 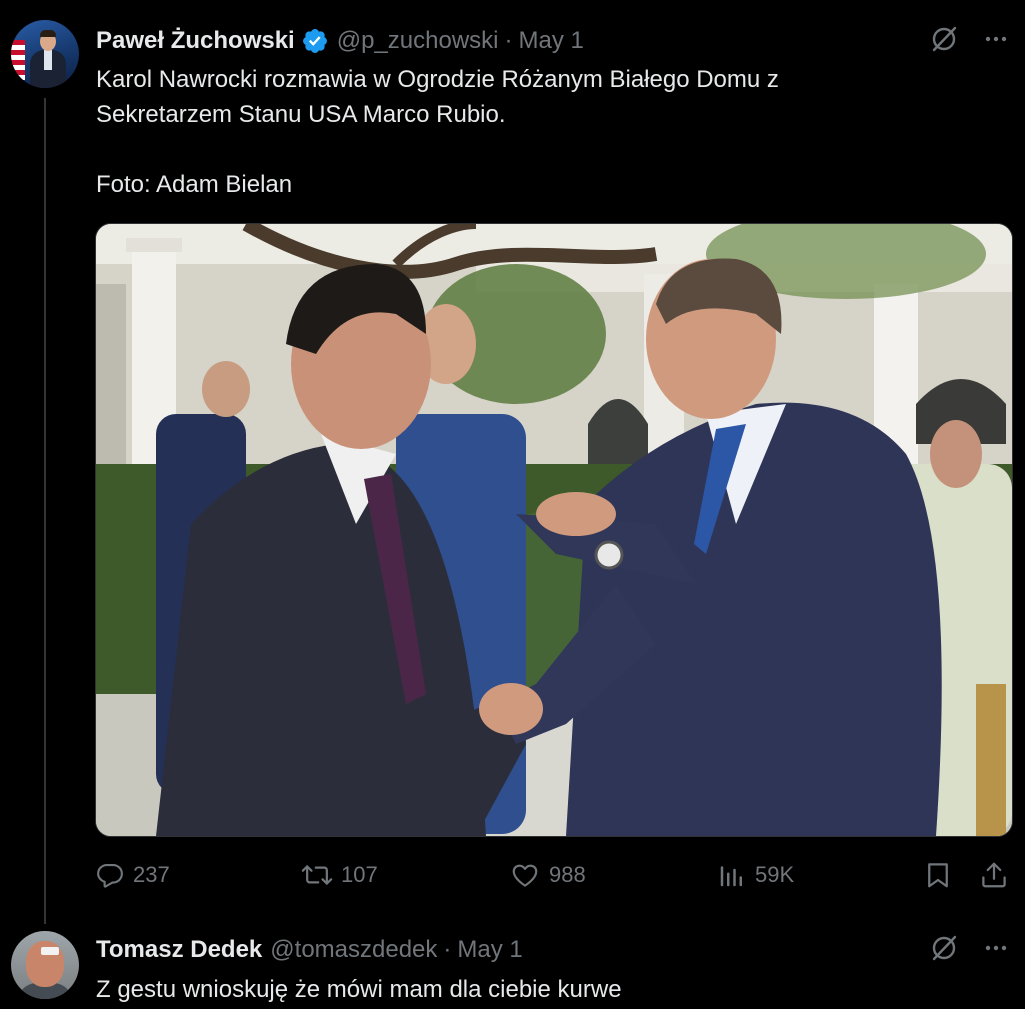 I want to click on share-icon, so click(x=994, y=875).